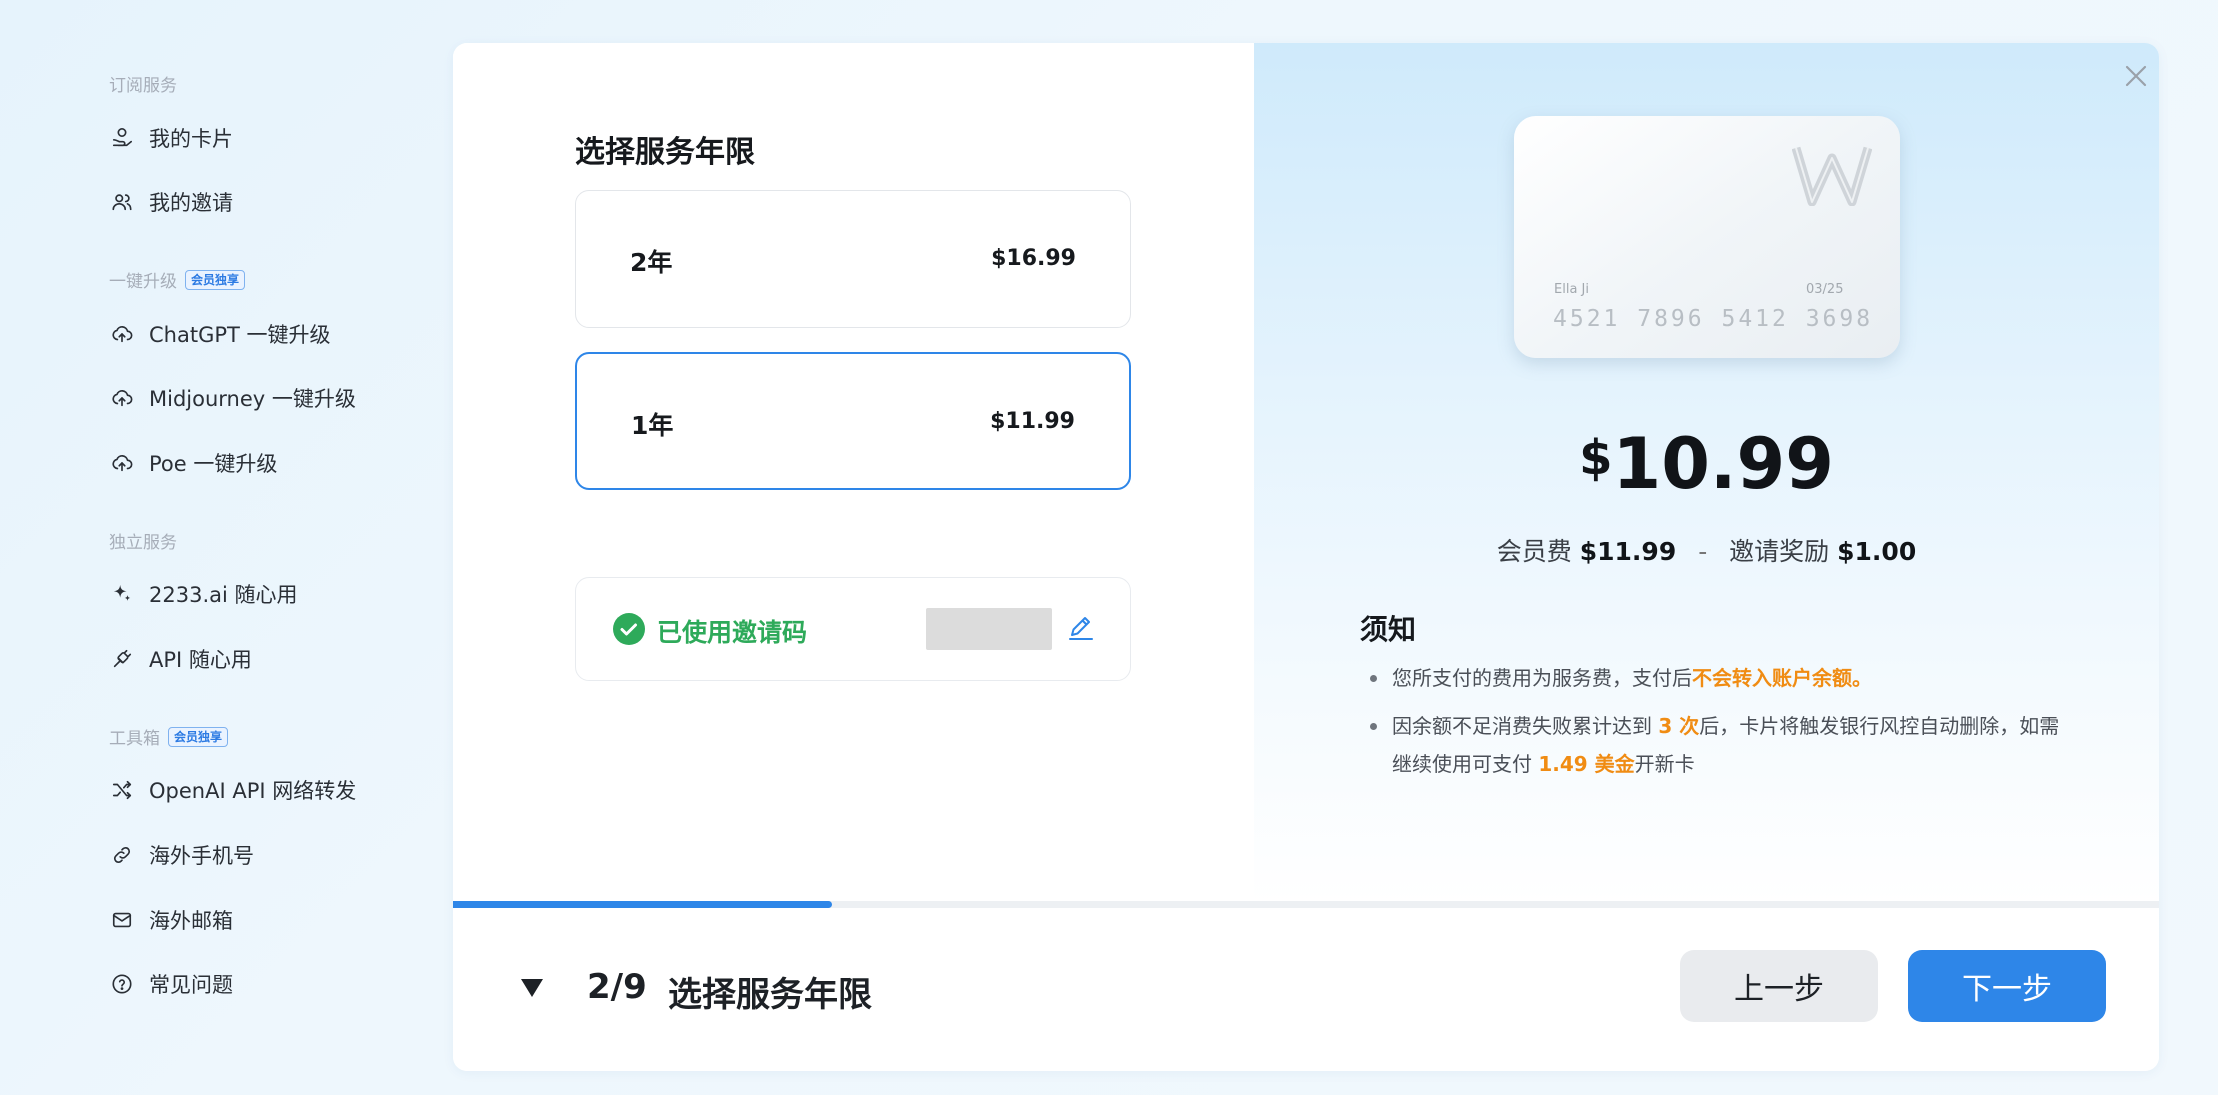 Image resolution: width=2218 pixels, height=1095 pixels. Describe the element at coordinates (1586, 764) in the screenshot. I see `notice-highlight: 1.49 美金` at that location.